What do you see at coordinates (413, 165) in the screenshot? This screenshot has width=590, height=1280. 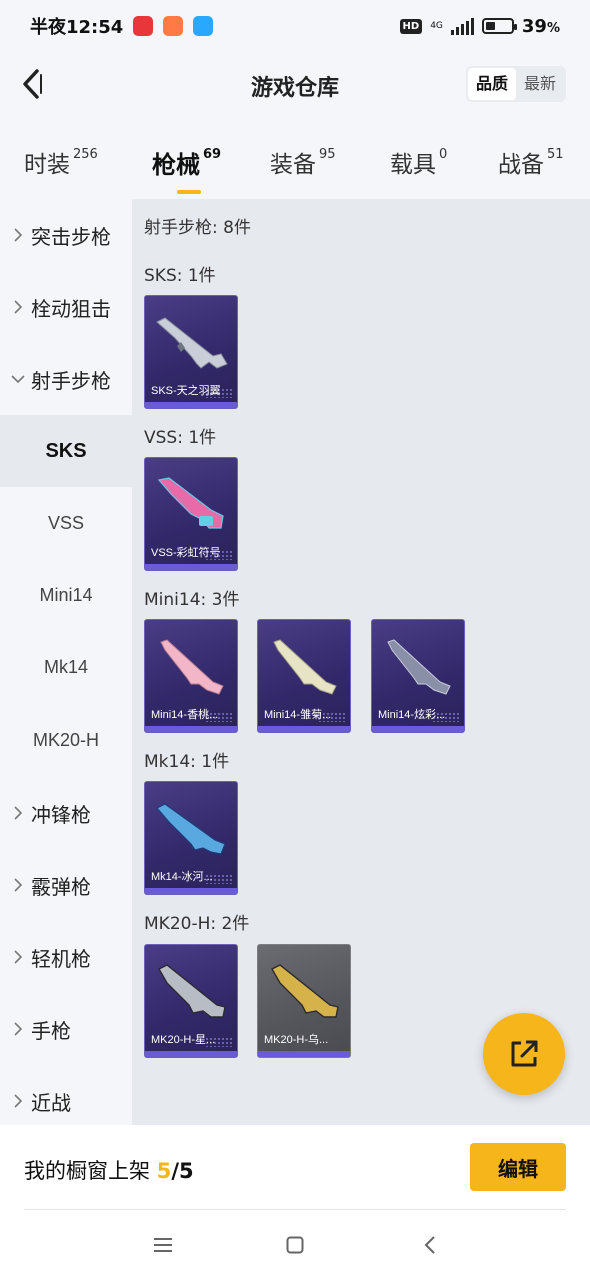 I see `tab-label: 载具` at bounding box center [413, 165].